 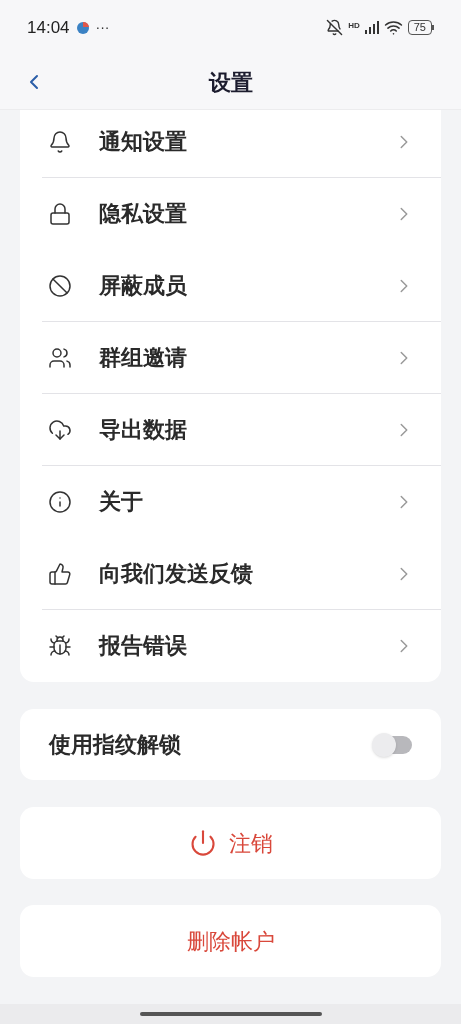 What do you see at coordinates (60, 573) in the screenshot?
I see `thumbs-up-icon` at bounding box center [60, 573].